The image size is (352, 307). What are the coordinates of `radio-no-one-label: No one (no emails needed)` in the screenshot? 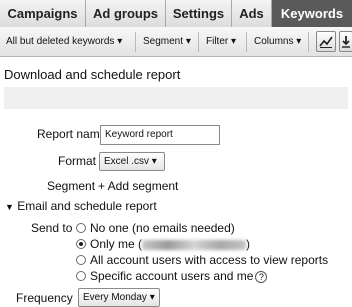 It's located at (162, 228).